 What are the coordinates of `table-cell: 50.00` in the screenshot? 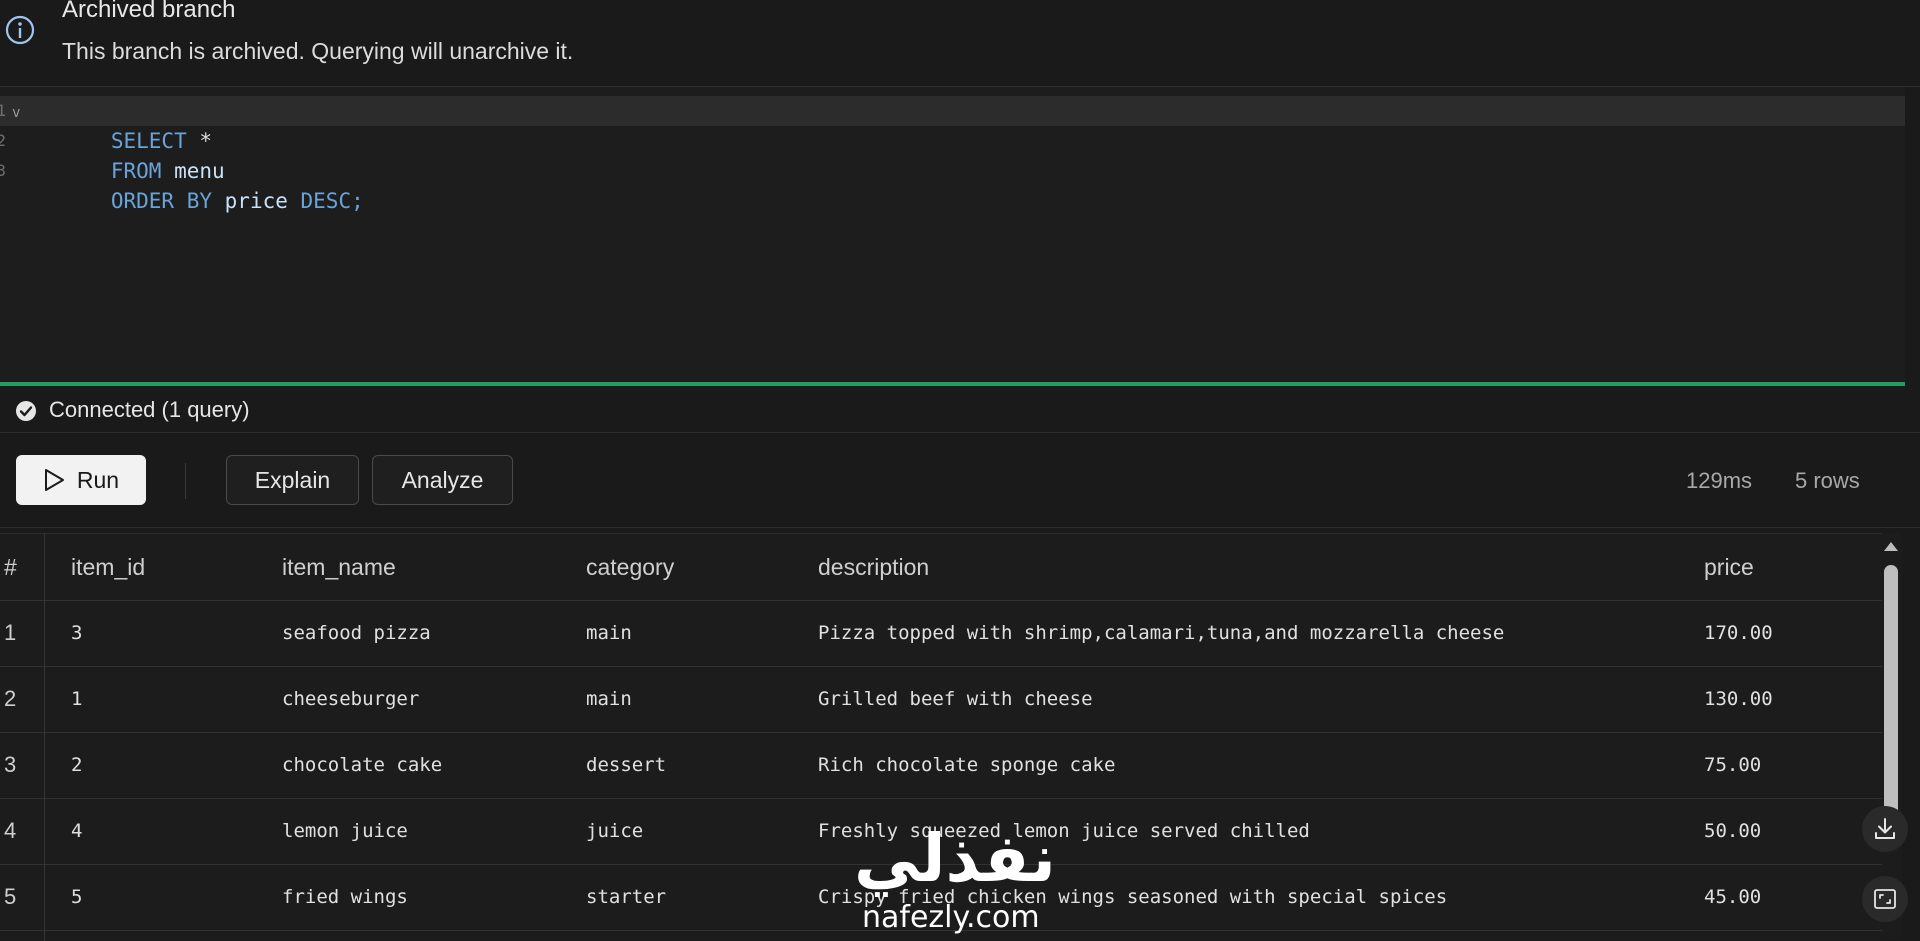 It's located at (1732, 831).